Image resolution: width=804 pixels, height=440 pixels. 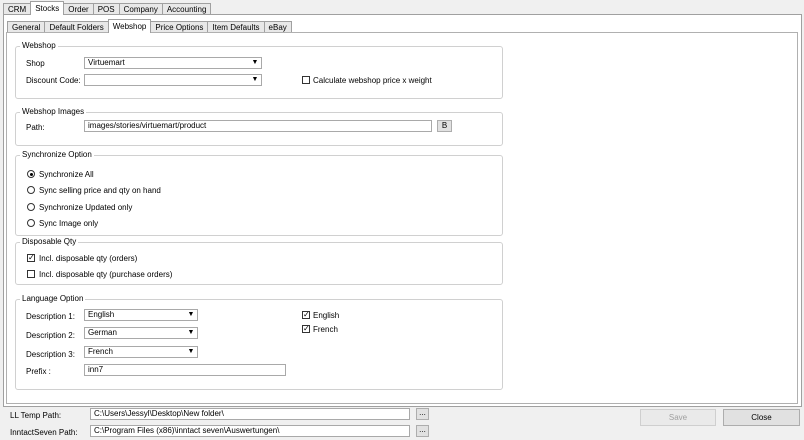 I want to click on incl-purchase-orders-checkbox, so click(x=31, y=274).